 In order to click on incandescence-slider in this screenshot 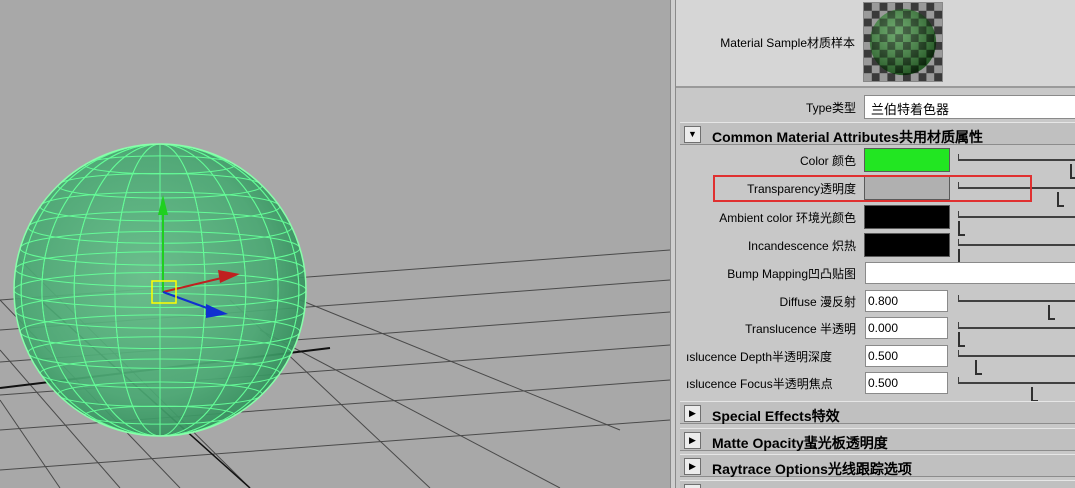, I will do `click(1016, 251)`.